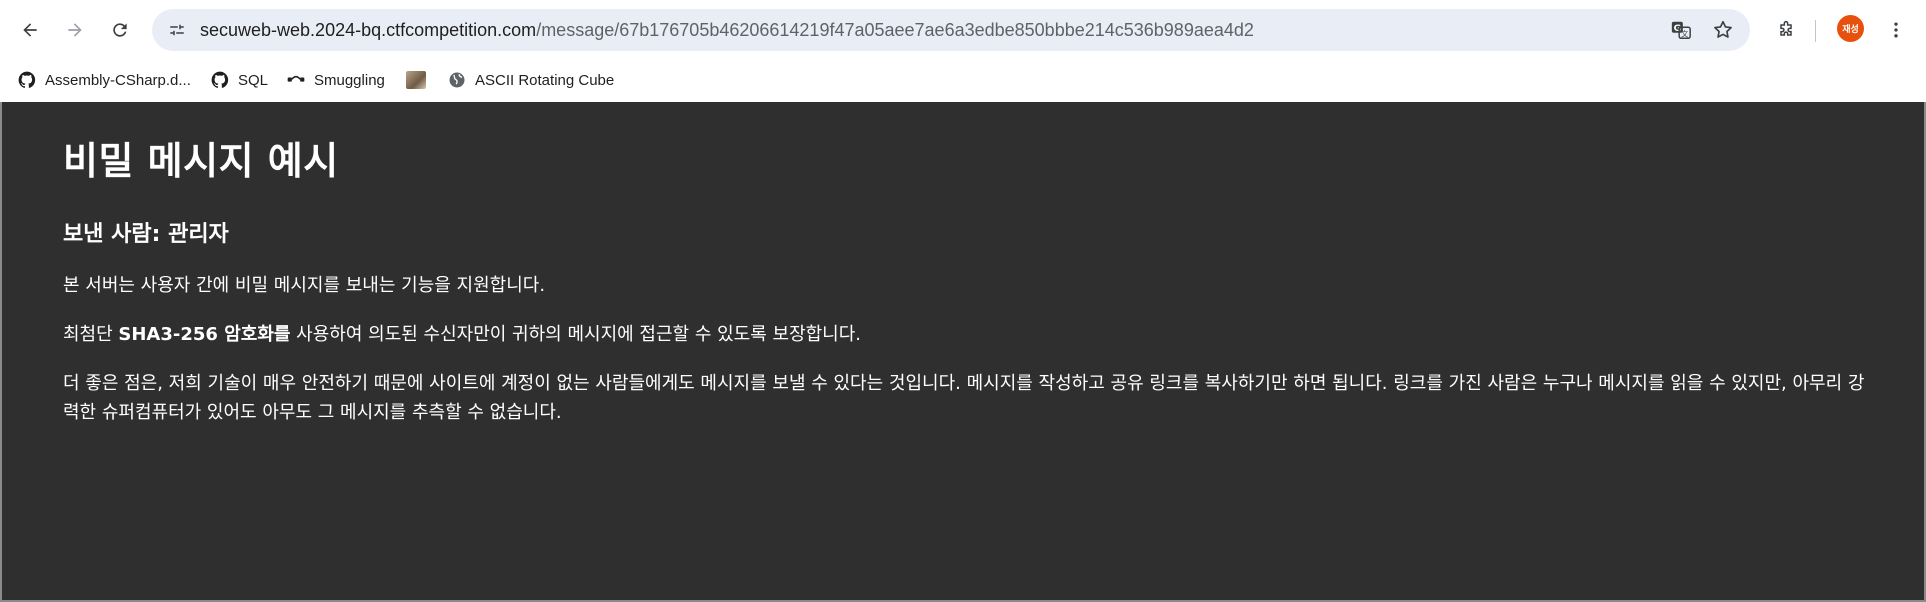  Describe the element at coordinates (545, 80) in the screenshot. I see `bookmark-label: ASCII Rotating Cube` at that location.